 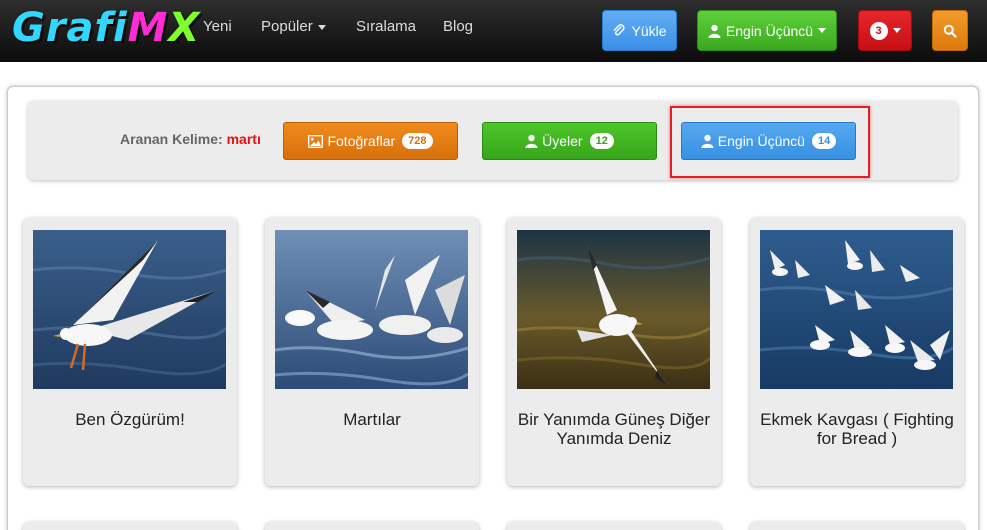 I want to click on notification-count: 3, so click(x=878, y=30).